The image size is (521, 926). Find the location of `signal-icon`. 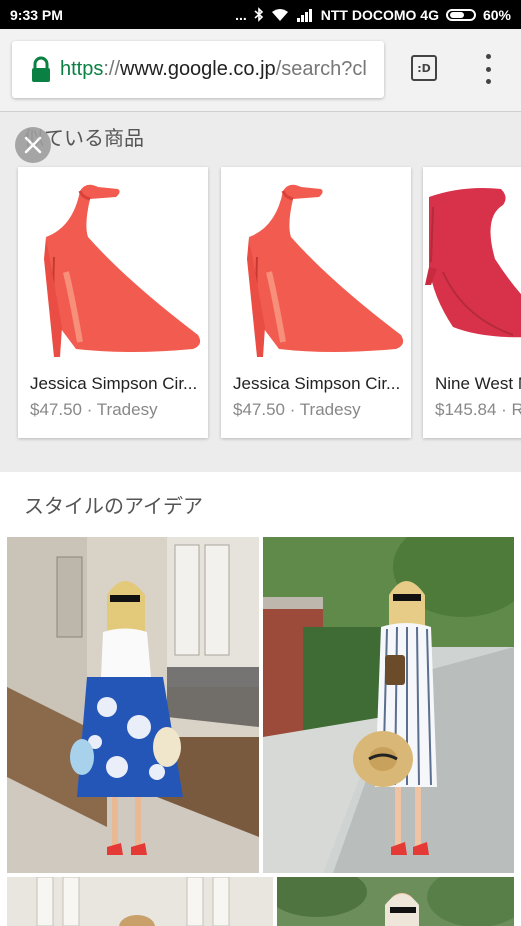

signal-icon is located at coordinates (304, 15).